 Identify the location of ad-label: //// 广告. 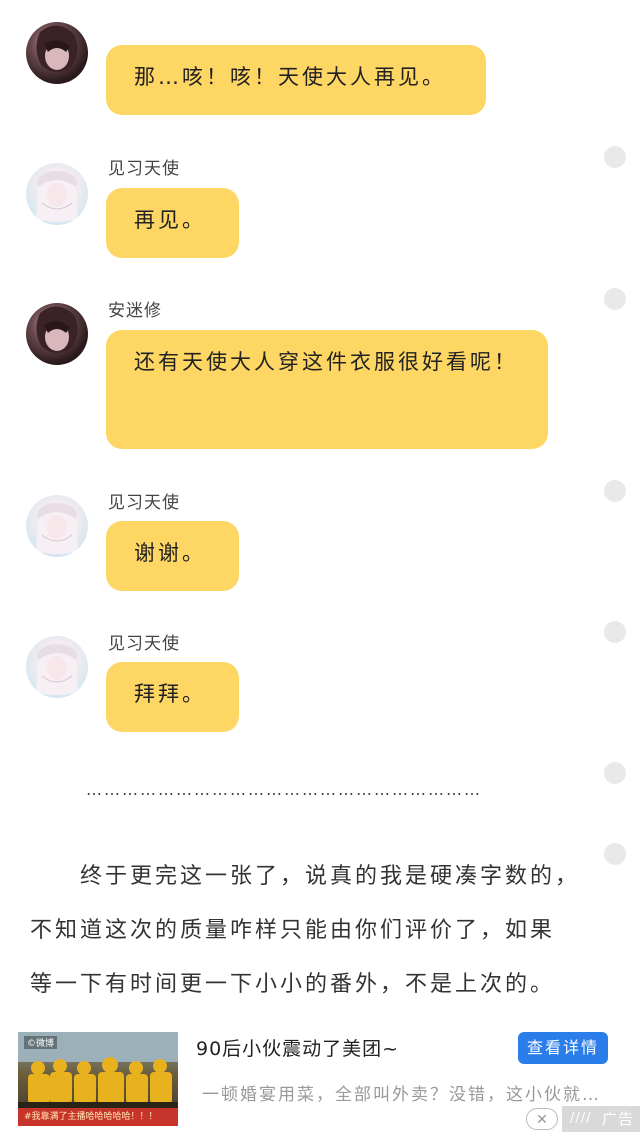
(601, 1119).